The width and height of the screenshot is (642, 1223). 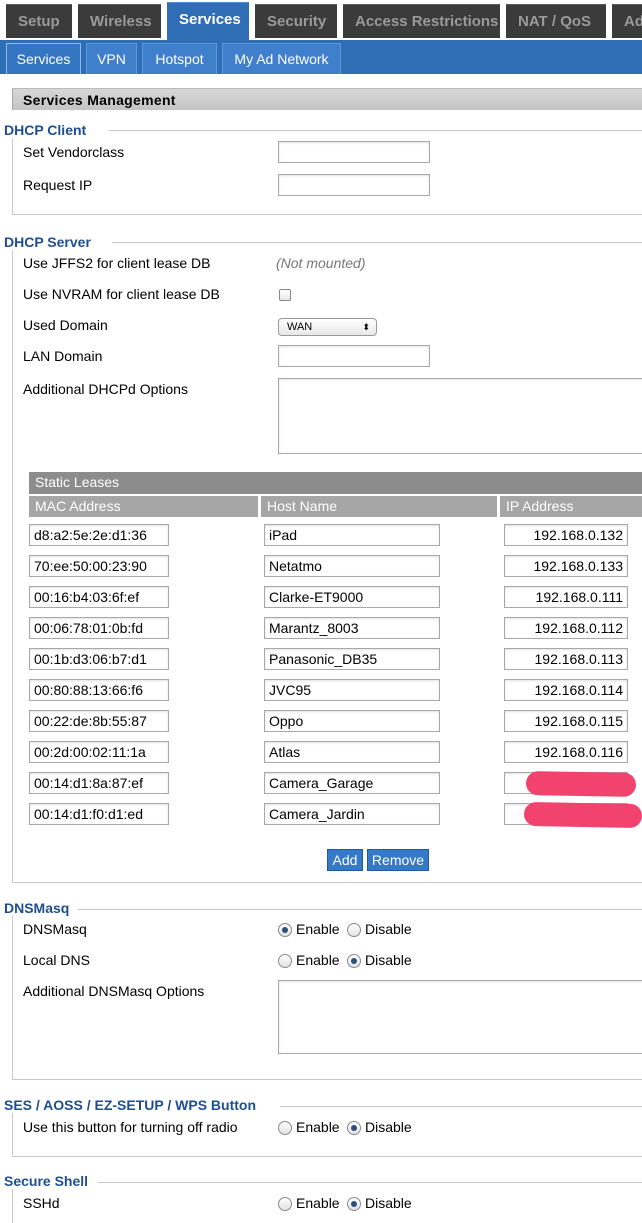 I want to click on subtab-hotspot: Hotspot, so click(x=179, y=58).